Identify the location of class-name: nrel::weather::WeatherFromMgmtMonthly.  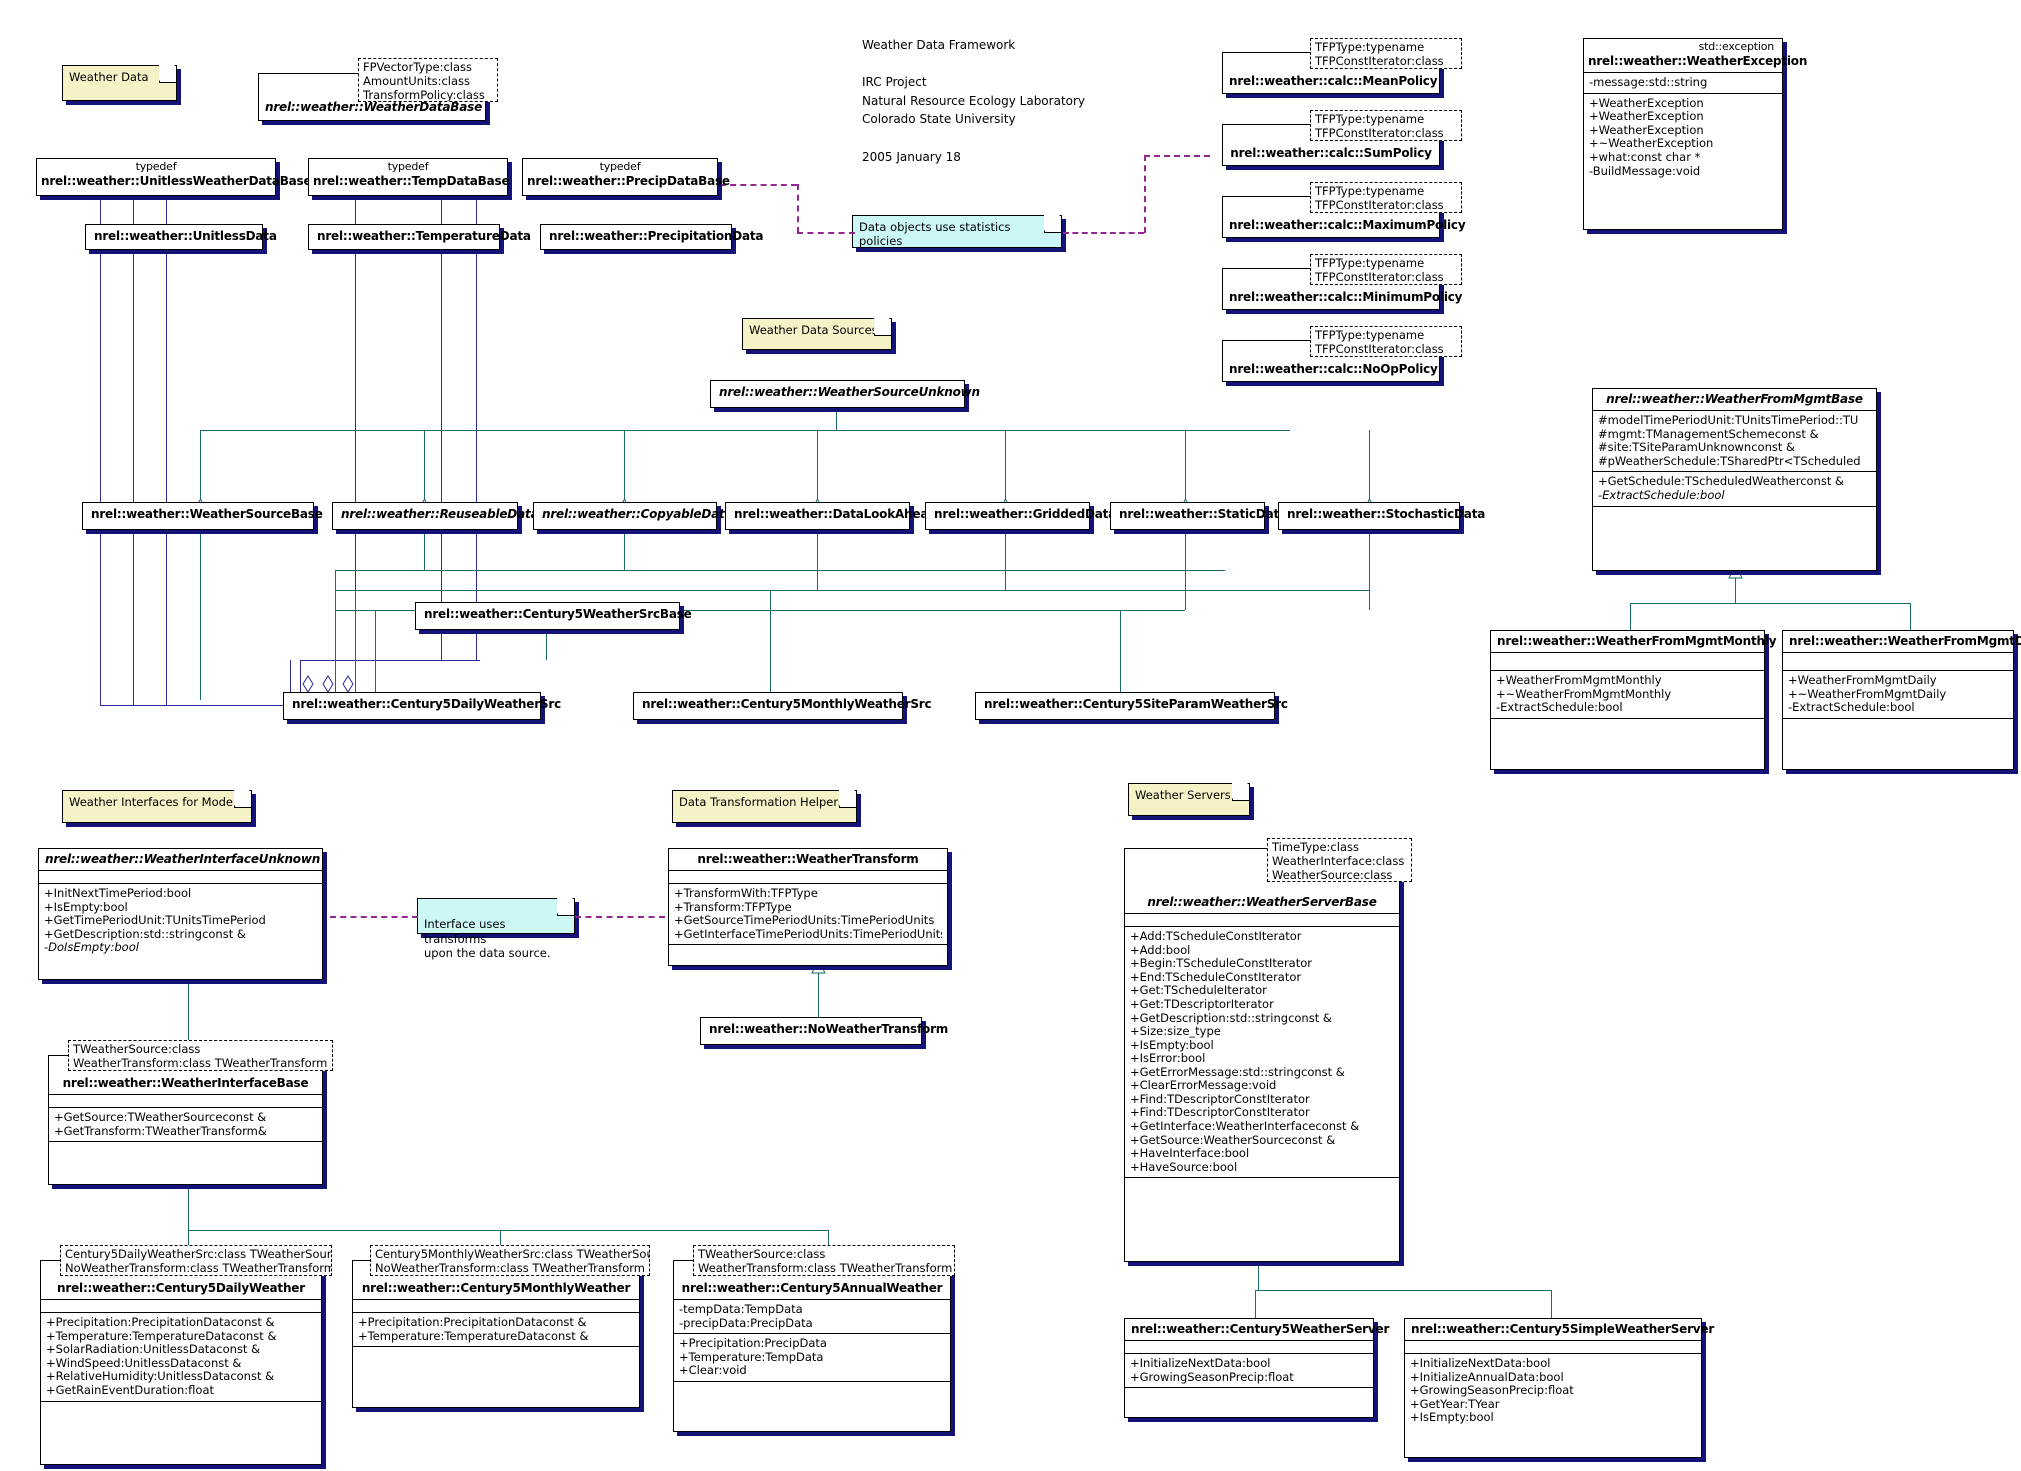
(1637, 641).